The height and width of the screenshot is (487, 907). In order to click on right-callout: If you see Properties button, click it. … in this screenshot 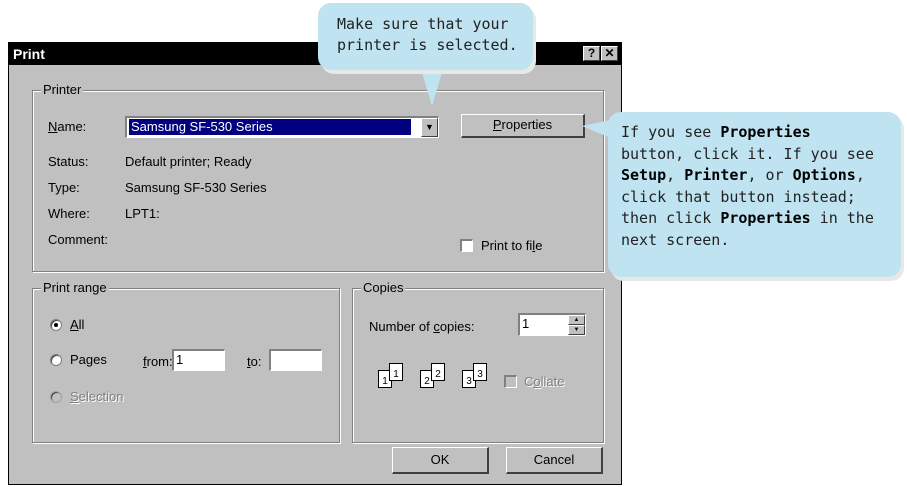, I will do `click(754, 194)`.